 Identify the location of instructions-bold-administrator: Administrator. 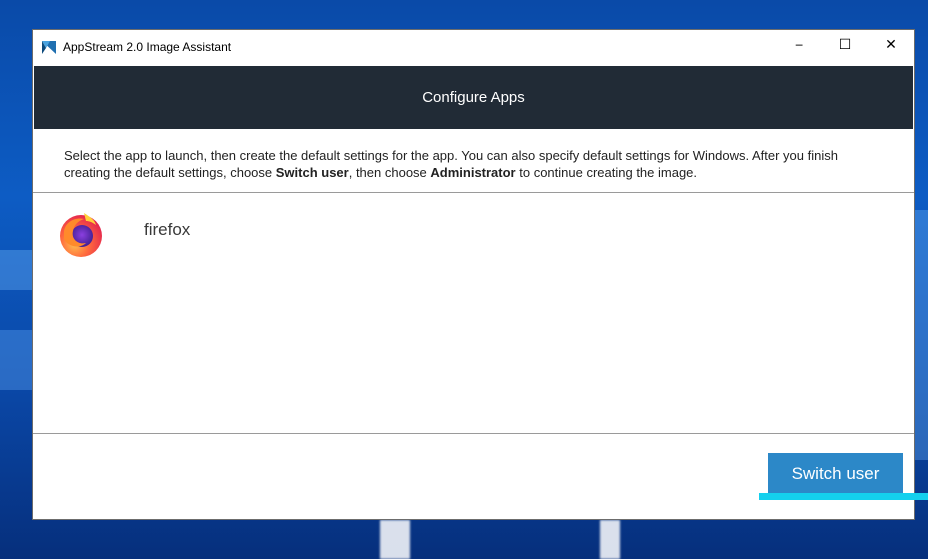
(473, 172).